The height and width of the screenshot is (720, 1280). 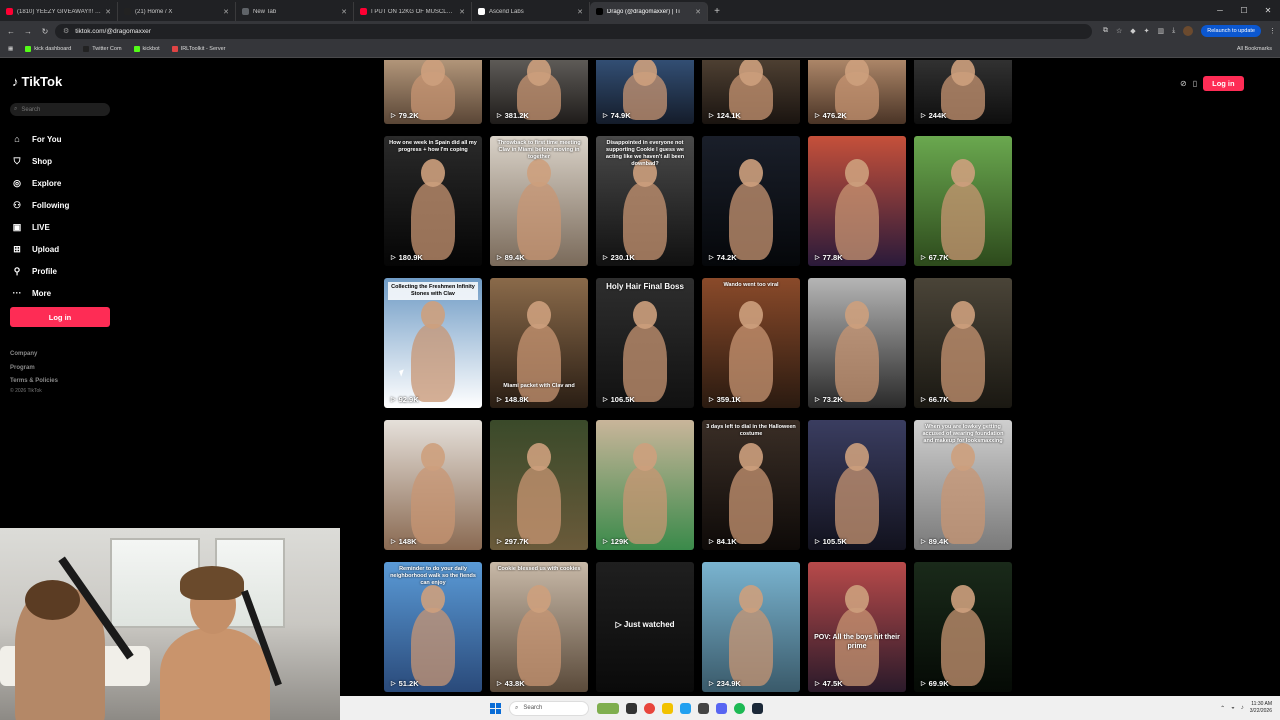 I want to click on install-icon: ⧉, so click(x=1105, y=31).